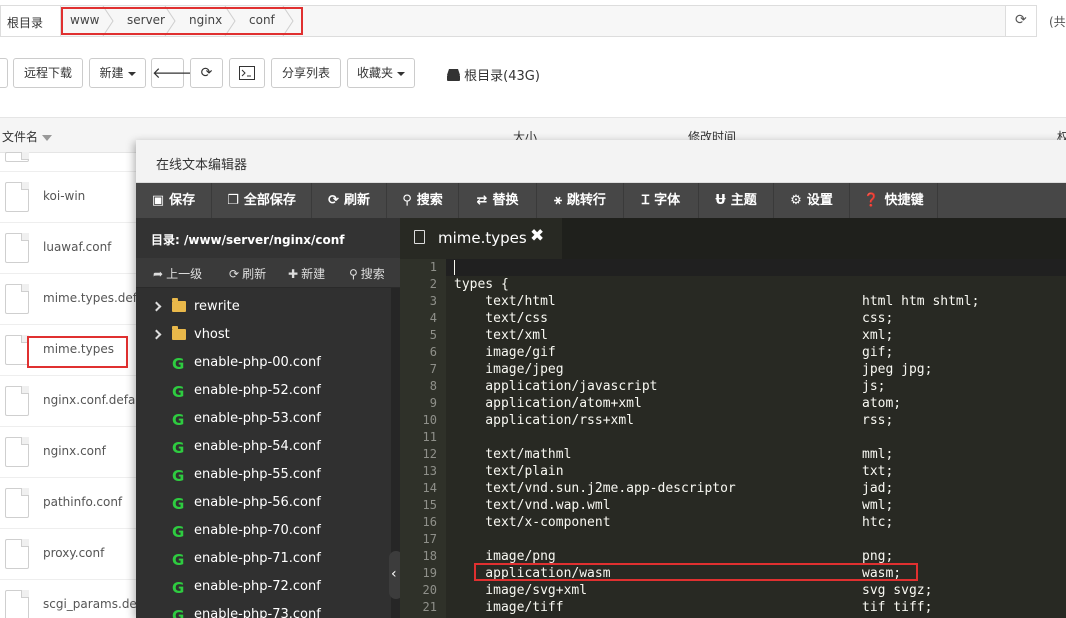  I want to click on tree-file: Genable-php-71.conf, so click(263, 559).